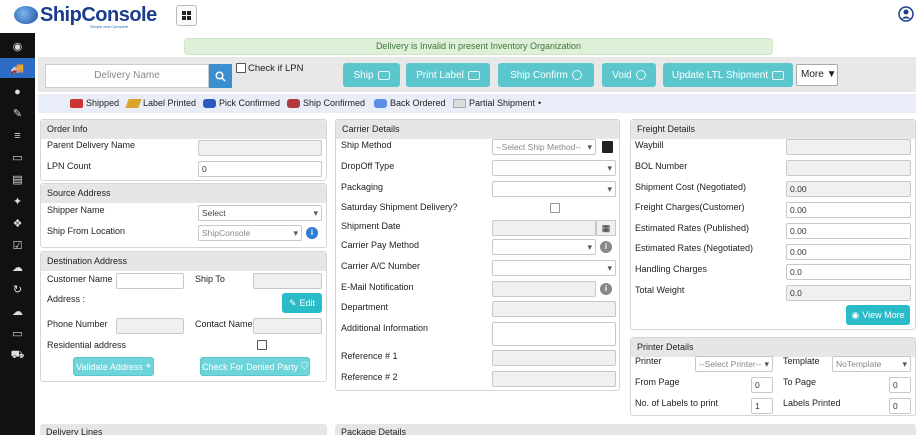 The width and height of the screenshot is (919, 435). I want to click on ship-confirm-button: Ship Confirm, so click(546, 75).